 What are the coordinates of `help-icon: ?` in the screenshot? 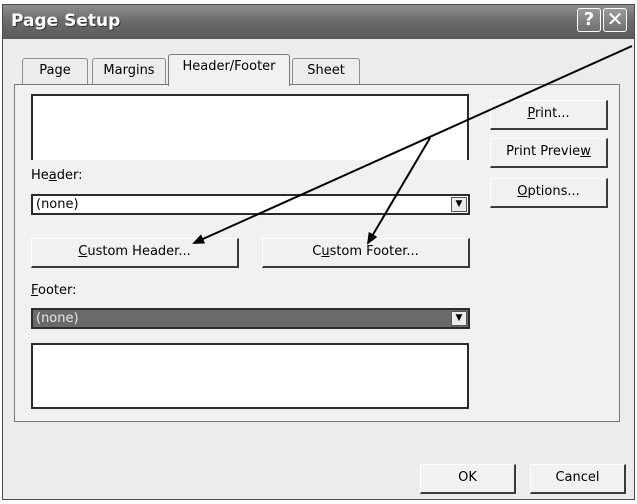 It's located at (589, 20).